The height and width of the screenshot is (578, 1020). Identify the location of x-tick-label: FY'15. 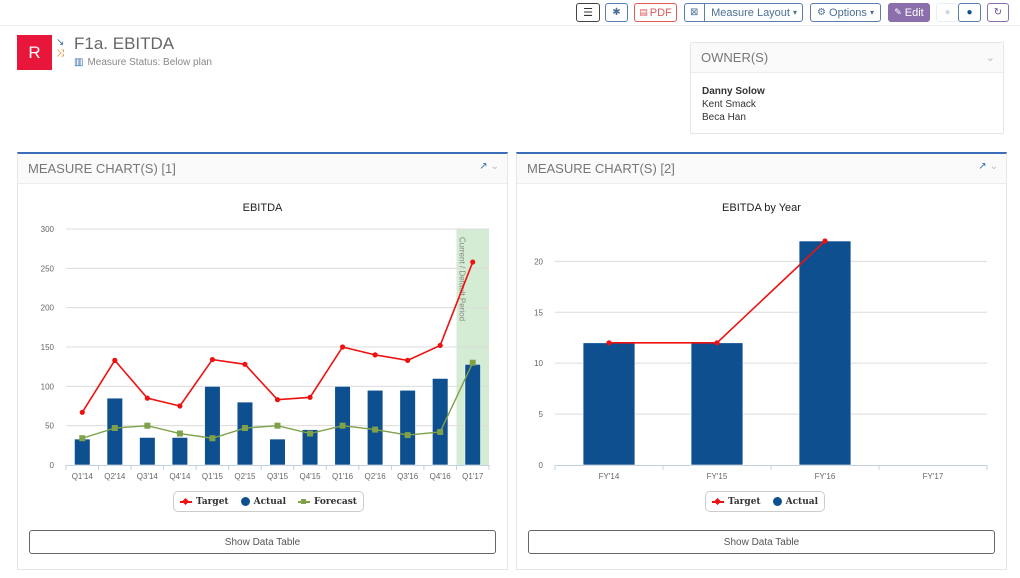
(717, 476).